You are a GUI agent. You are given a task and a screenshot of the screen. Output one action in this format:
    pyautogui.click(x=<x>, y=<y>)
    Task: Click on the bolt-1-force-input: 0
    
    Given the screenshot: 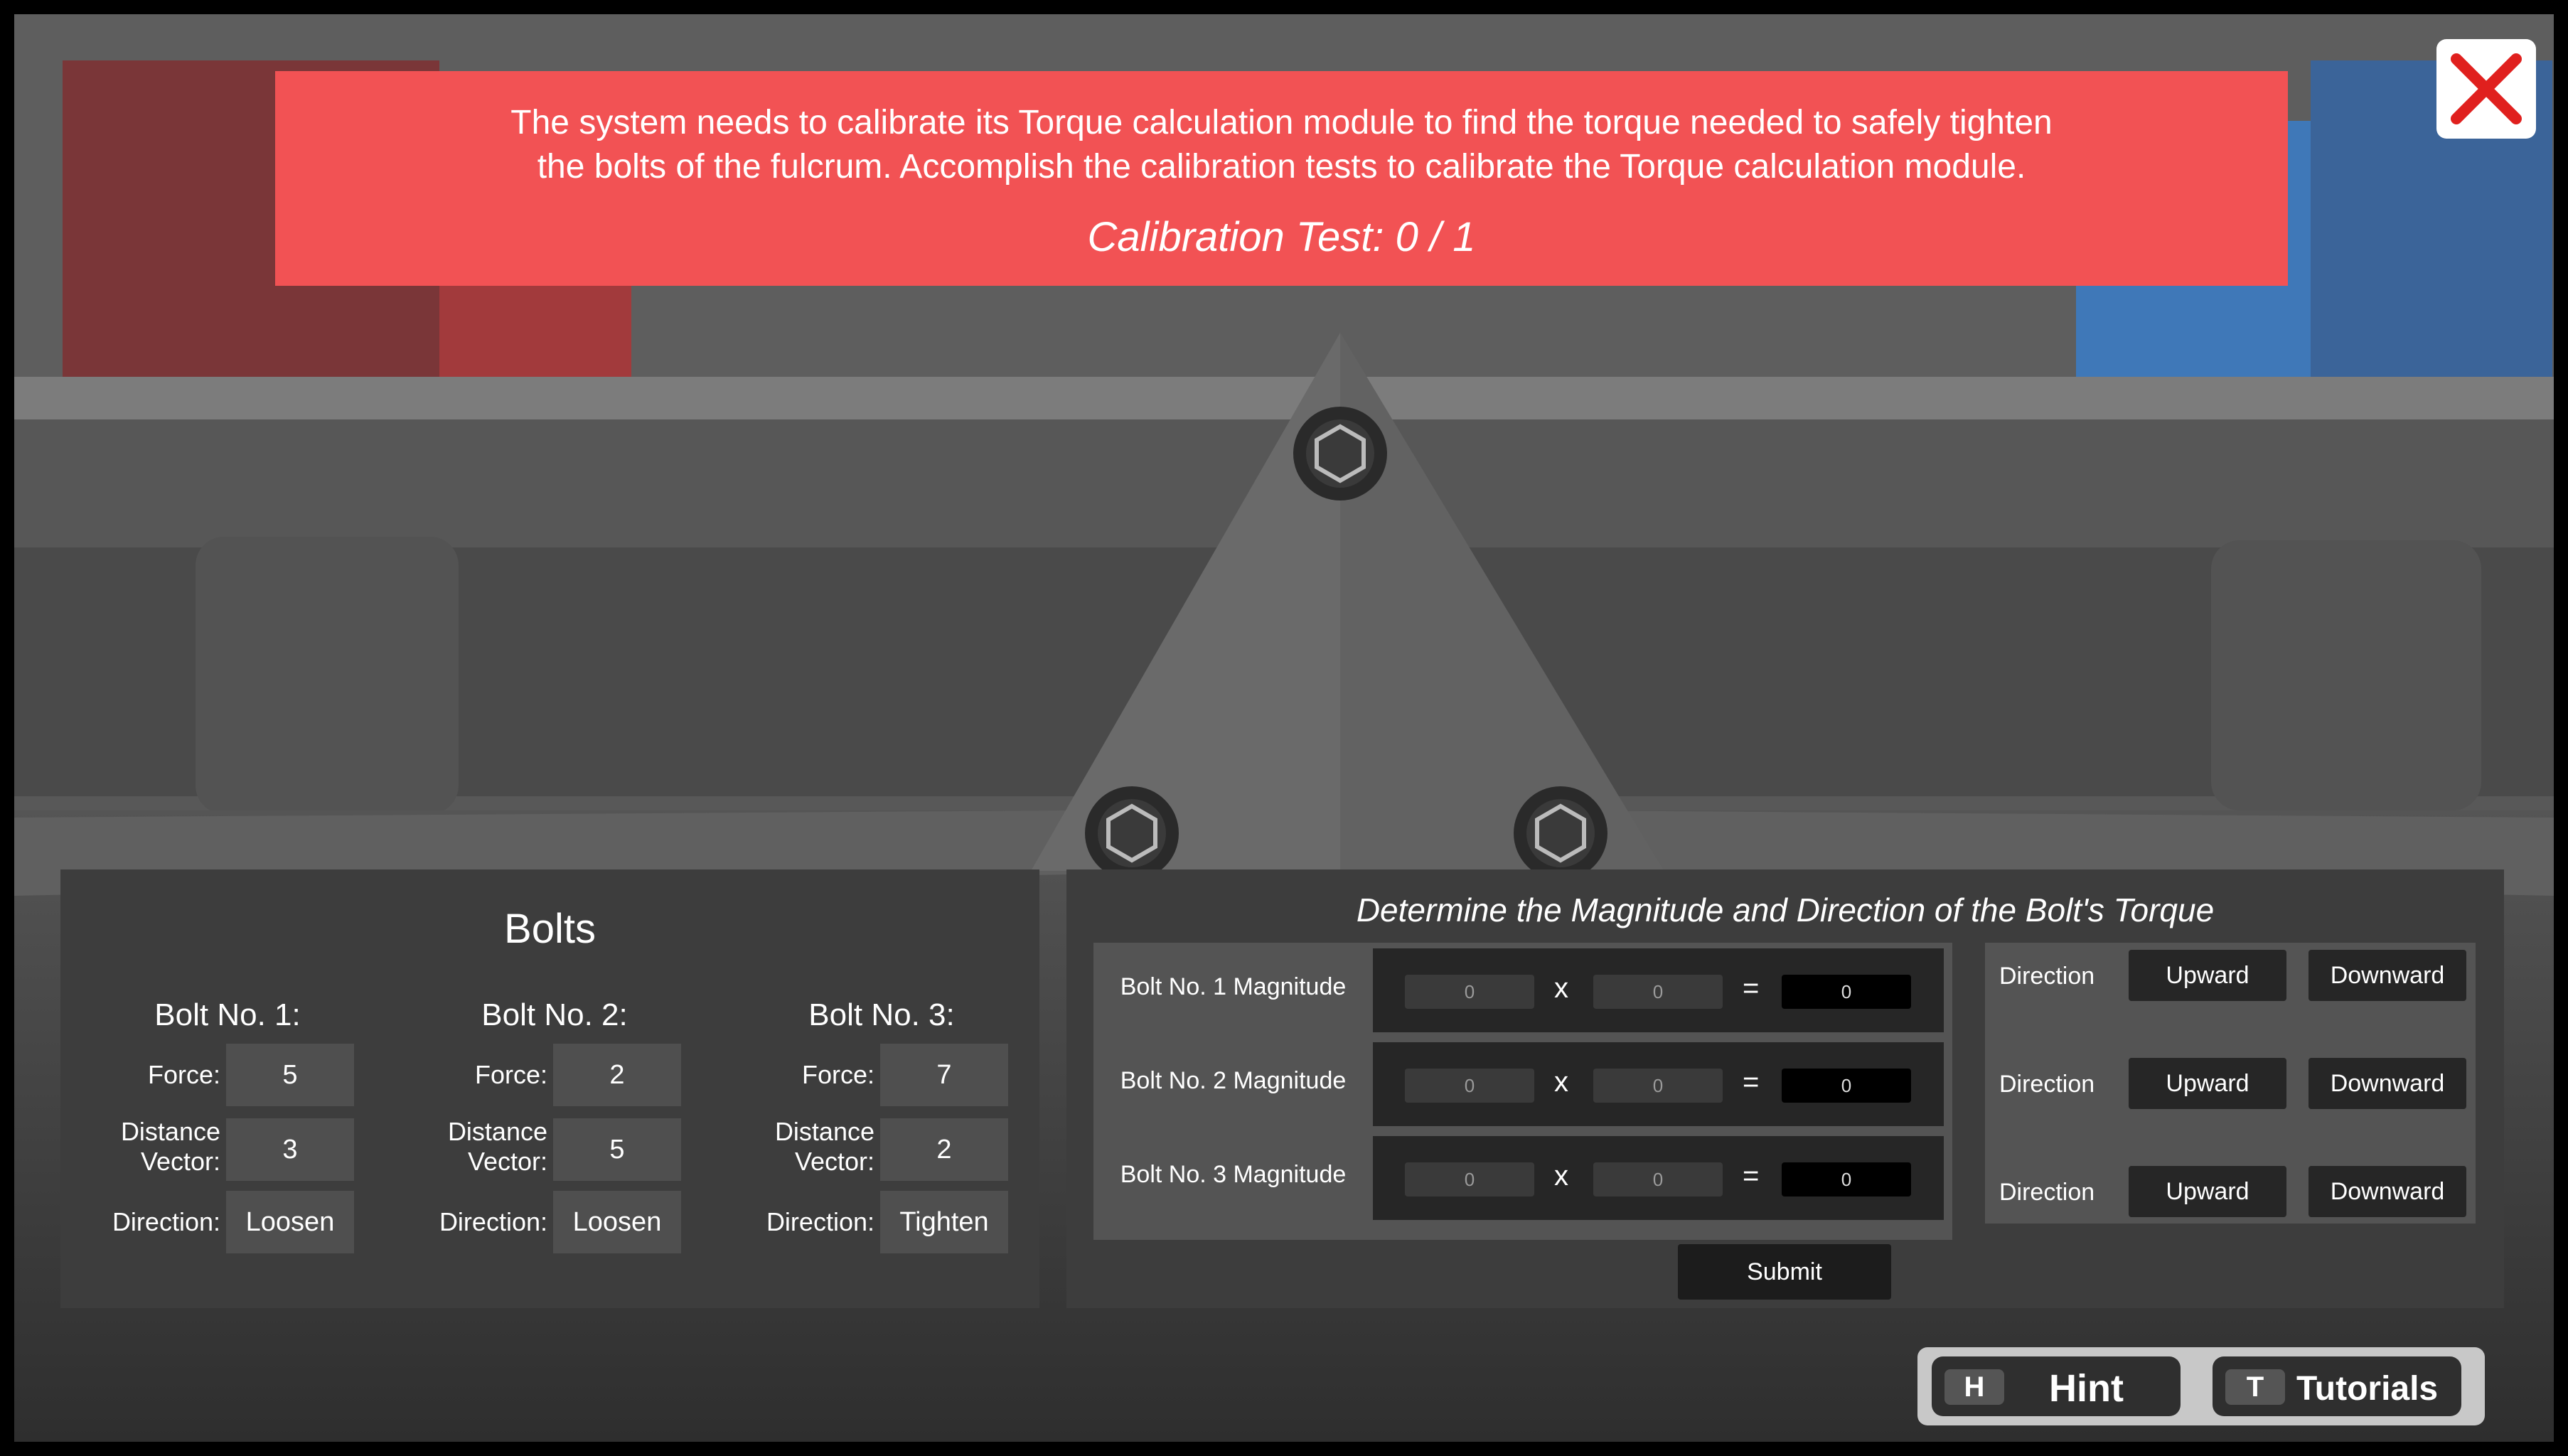 What is the action you would take?
    pyautogui.click(x=1469, y=992)
    